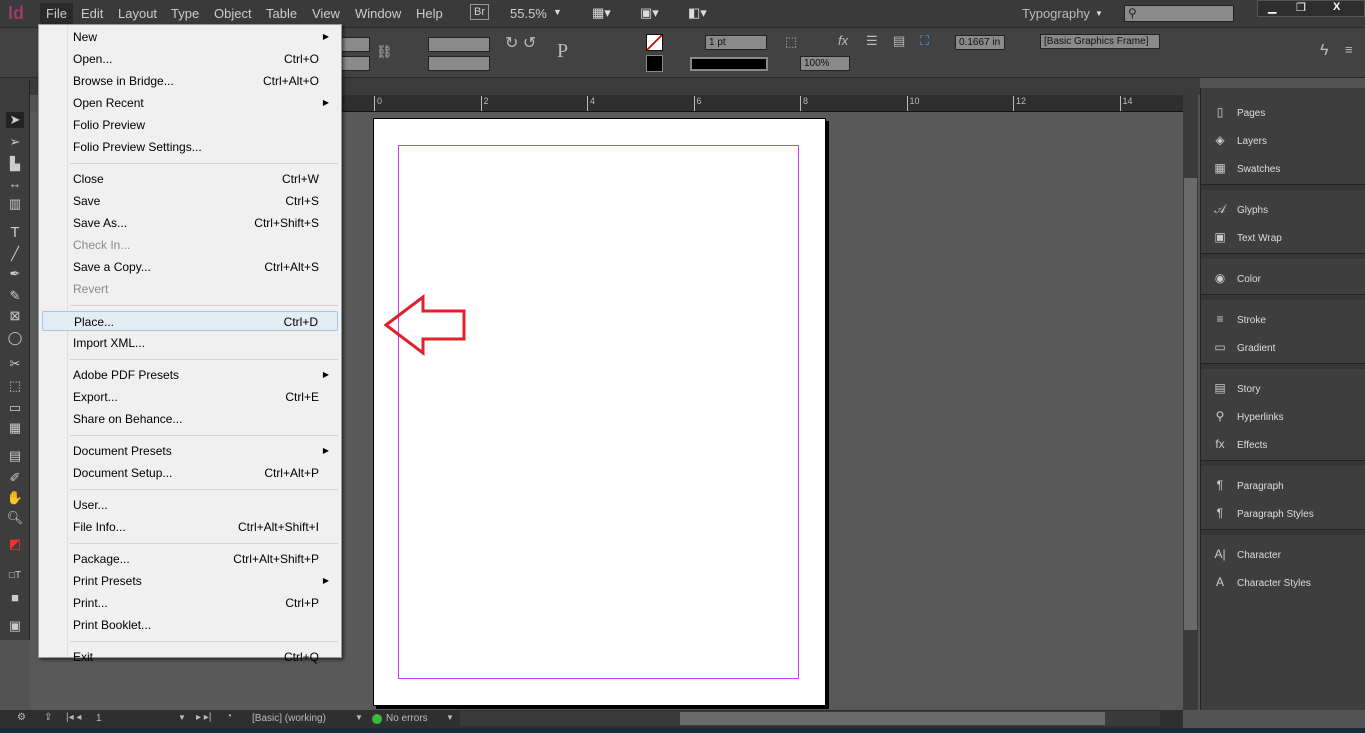 The width and height of the screenshot is (1365, 733). I want to click on style-status: [Basic] (working), so click(289, 718).